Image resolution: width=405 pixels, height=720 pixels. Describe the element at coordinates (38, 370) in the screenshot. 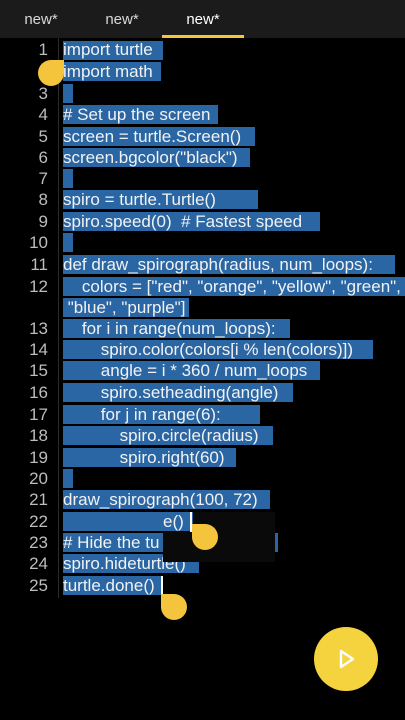

I see `line-number: 15` at that location.